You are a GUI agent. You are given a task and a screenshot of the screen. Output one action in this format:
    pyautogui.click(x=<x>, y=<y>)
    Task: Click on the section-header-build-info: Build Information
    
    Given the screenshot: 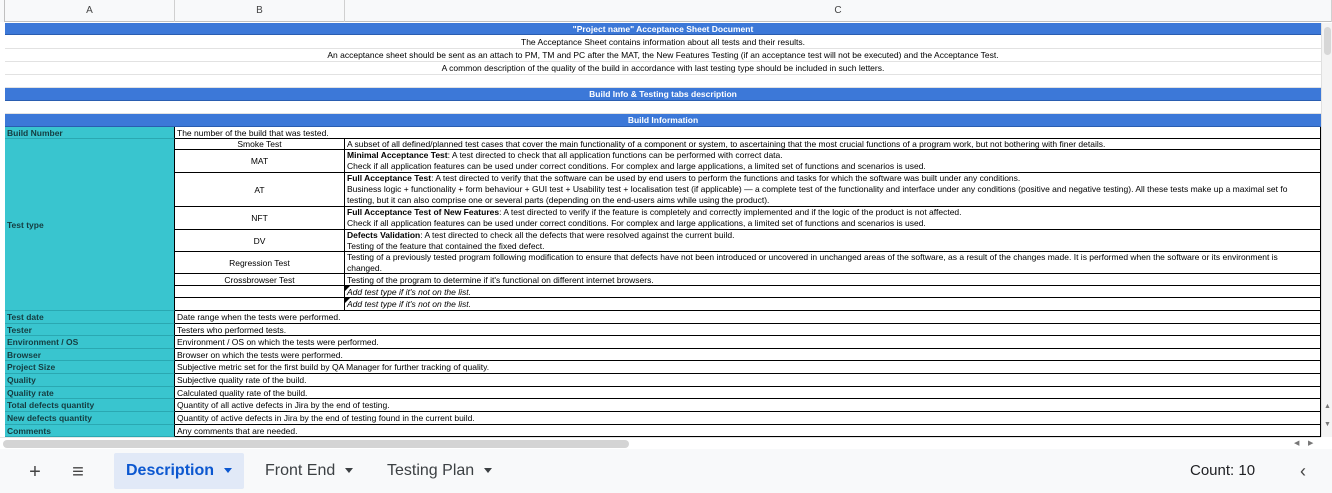 What is the action you would take?
    pyautogui.click(x=663, y=120)
    